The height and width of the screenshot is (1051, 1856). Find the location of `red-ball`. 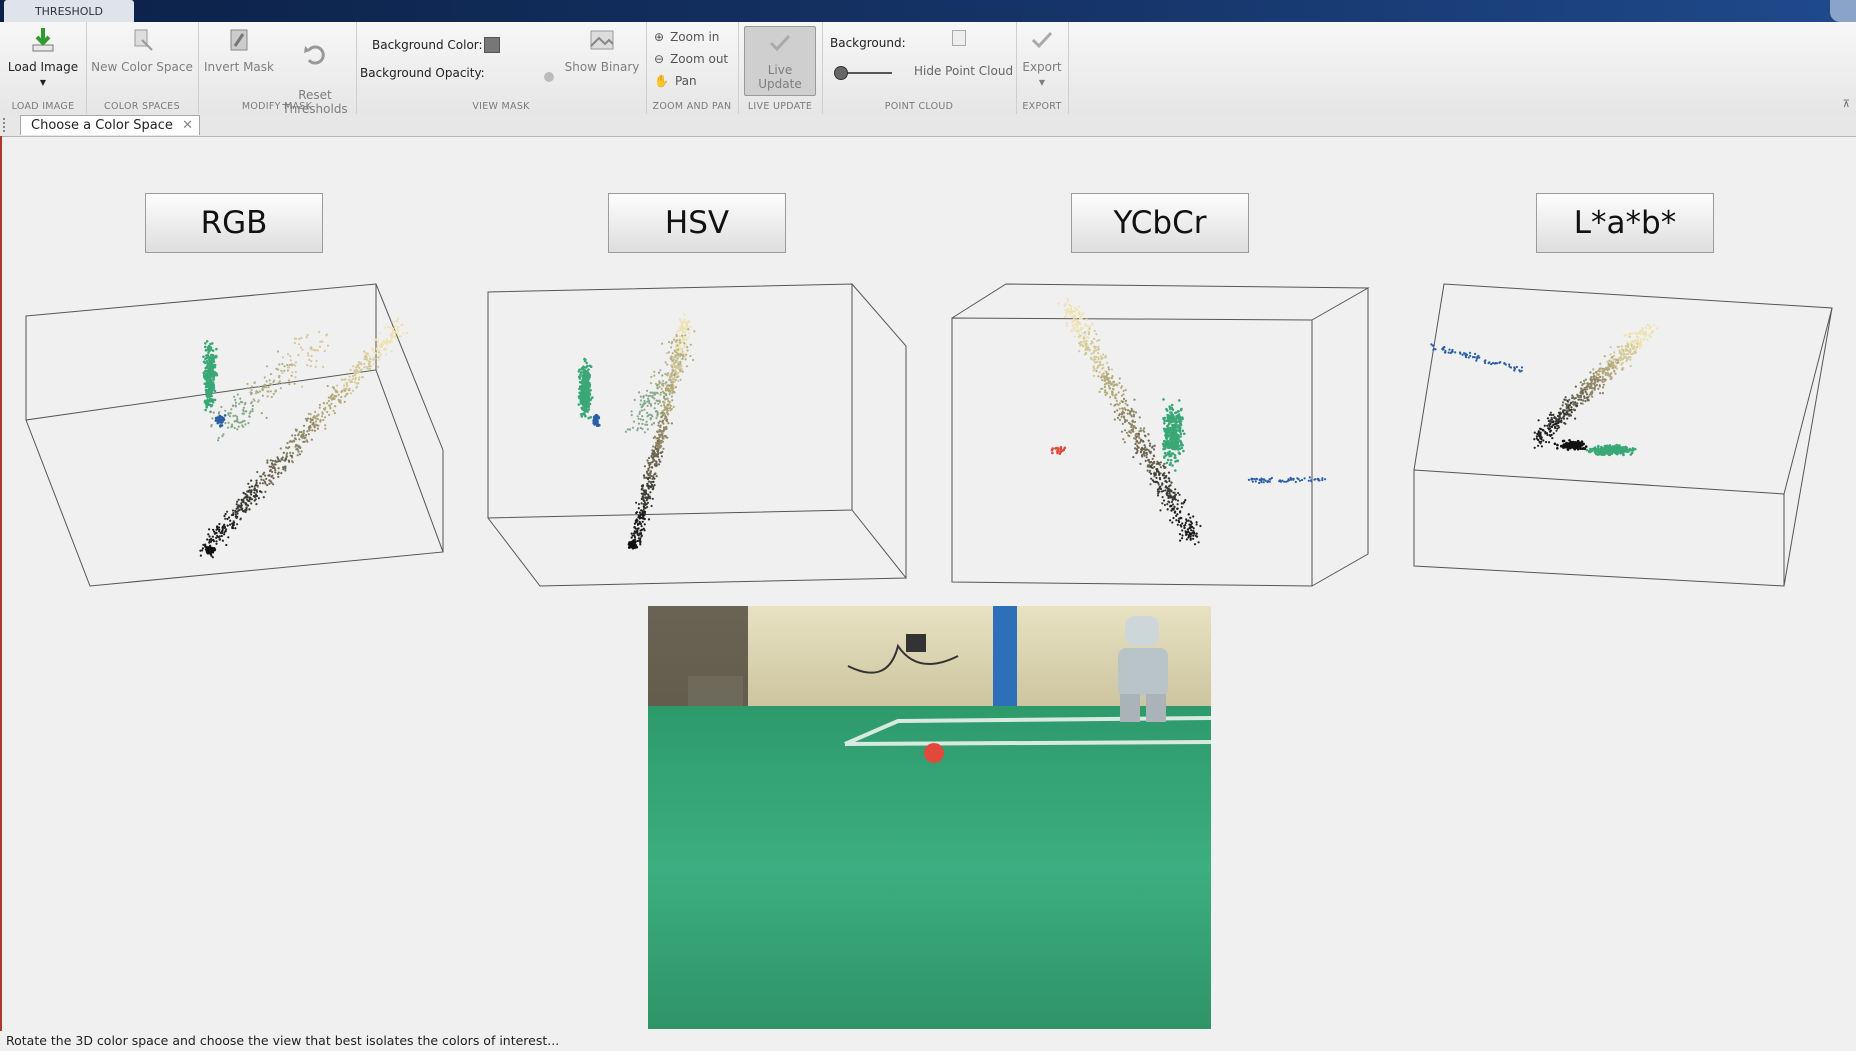

red-ball is located at coordinates (934, 753).